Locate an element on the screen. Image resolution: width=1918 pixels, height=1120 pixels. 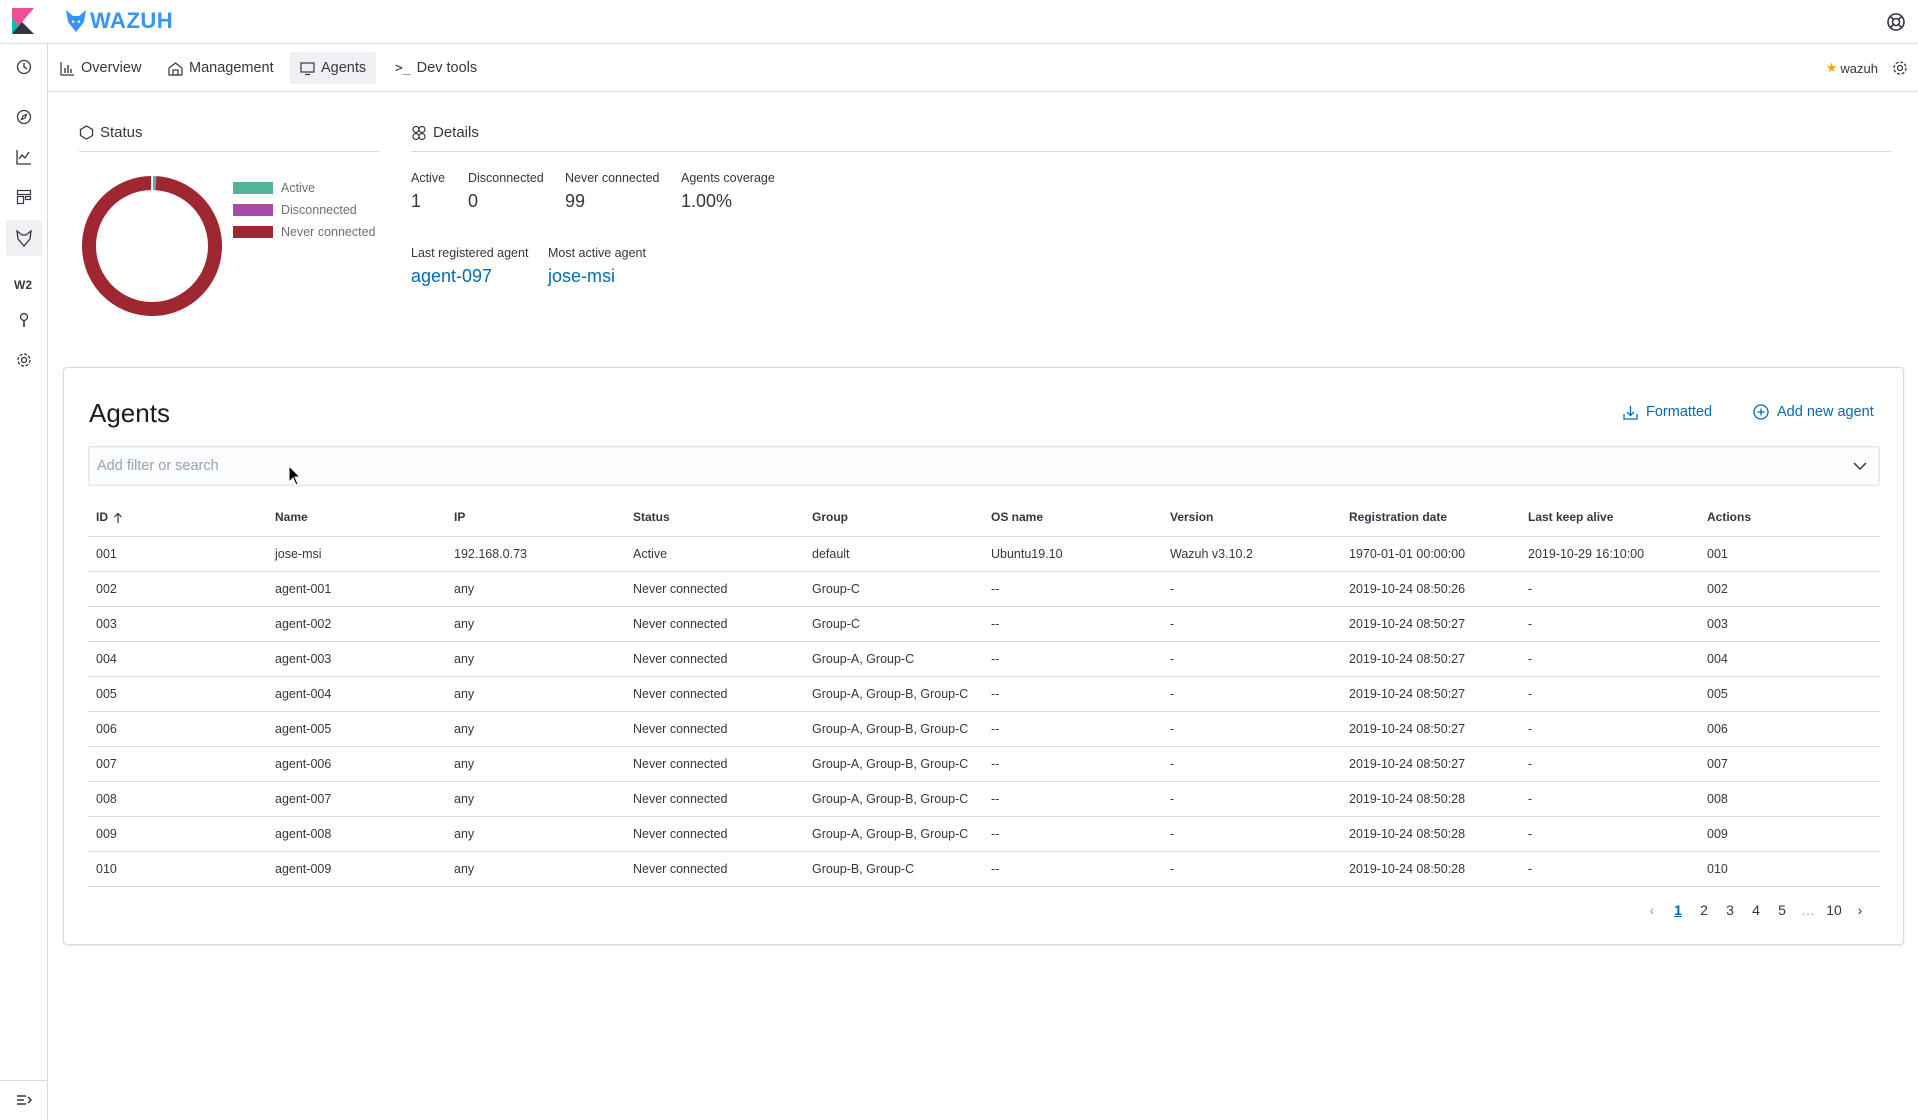
visualize-chart-icon is located at coordinates (24, 157).